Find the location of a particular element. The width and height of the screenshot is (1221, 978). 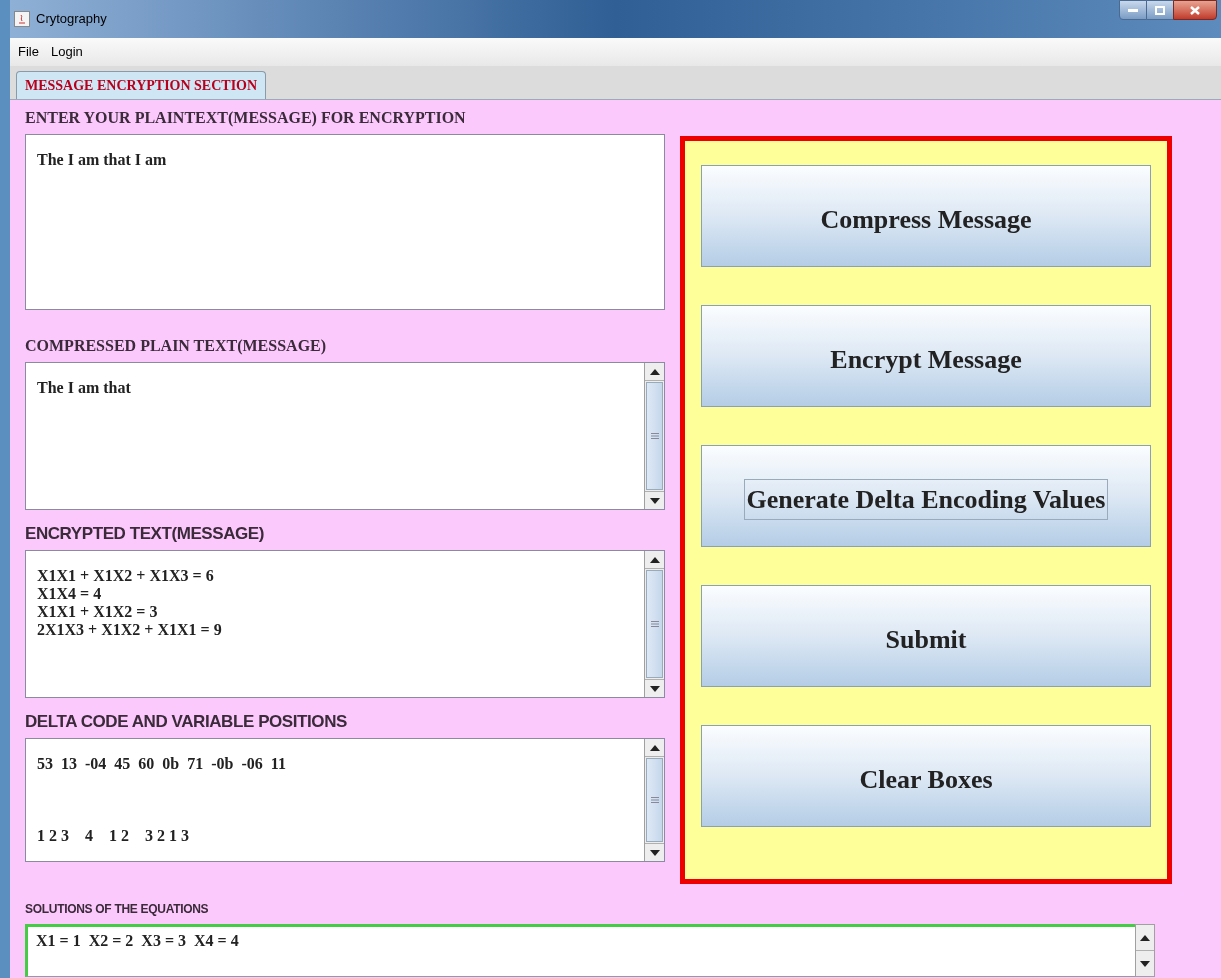

minimize-icon is located at coordinates (1133, 10).